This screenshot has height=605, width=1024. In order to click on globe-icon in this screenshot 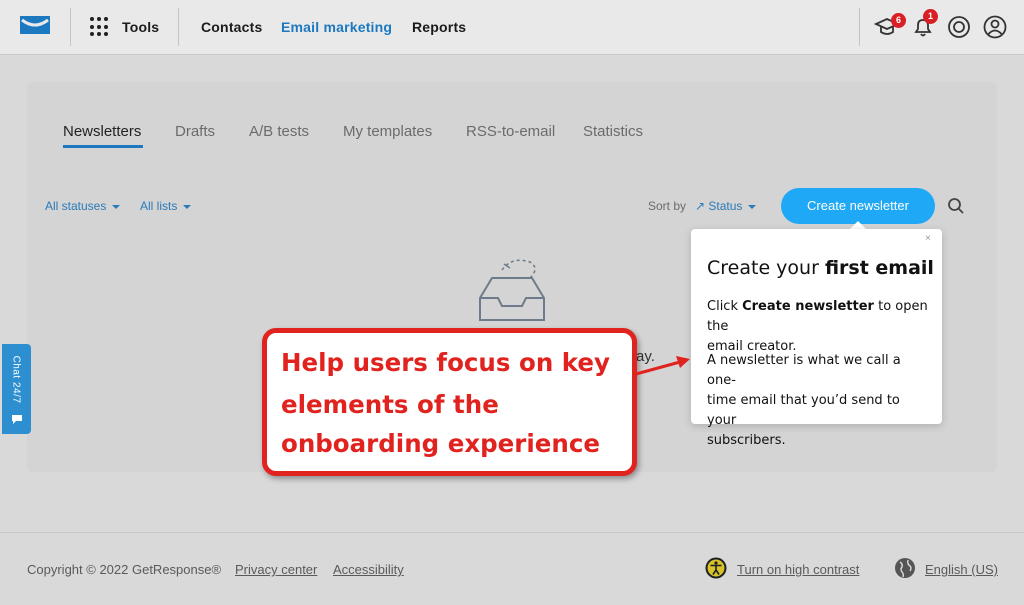, I will do `click(905, 568)`.